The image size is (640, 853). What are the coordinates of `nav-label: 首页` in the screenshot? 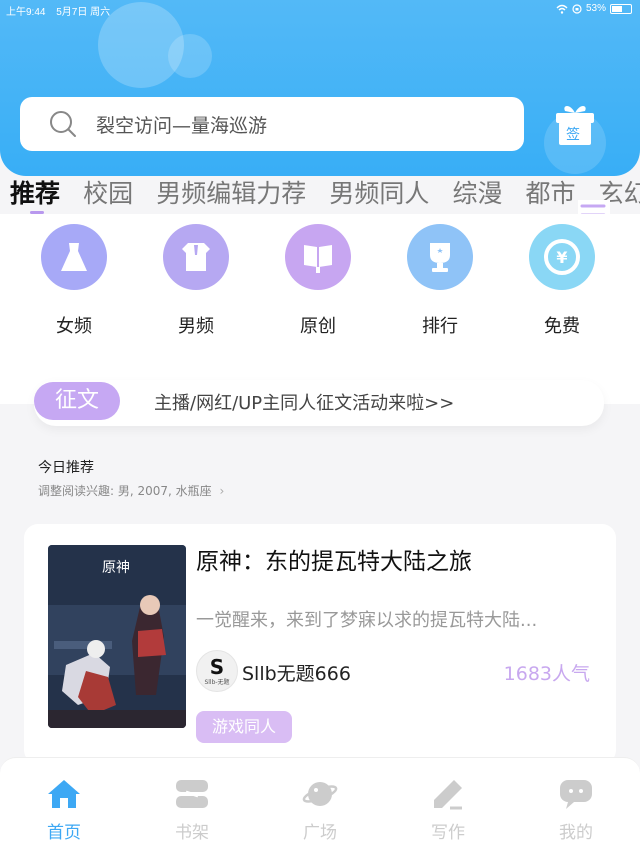 It's located at (64, 833).